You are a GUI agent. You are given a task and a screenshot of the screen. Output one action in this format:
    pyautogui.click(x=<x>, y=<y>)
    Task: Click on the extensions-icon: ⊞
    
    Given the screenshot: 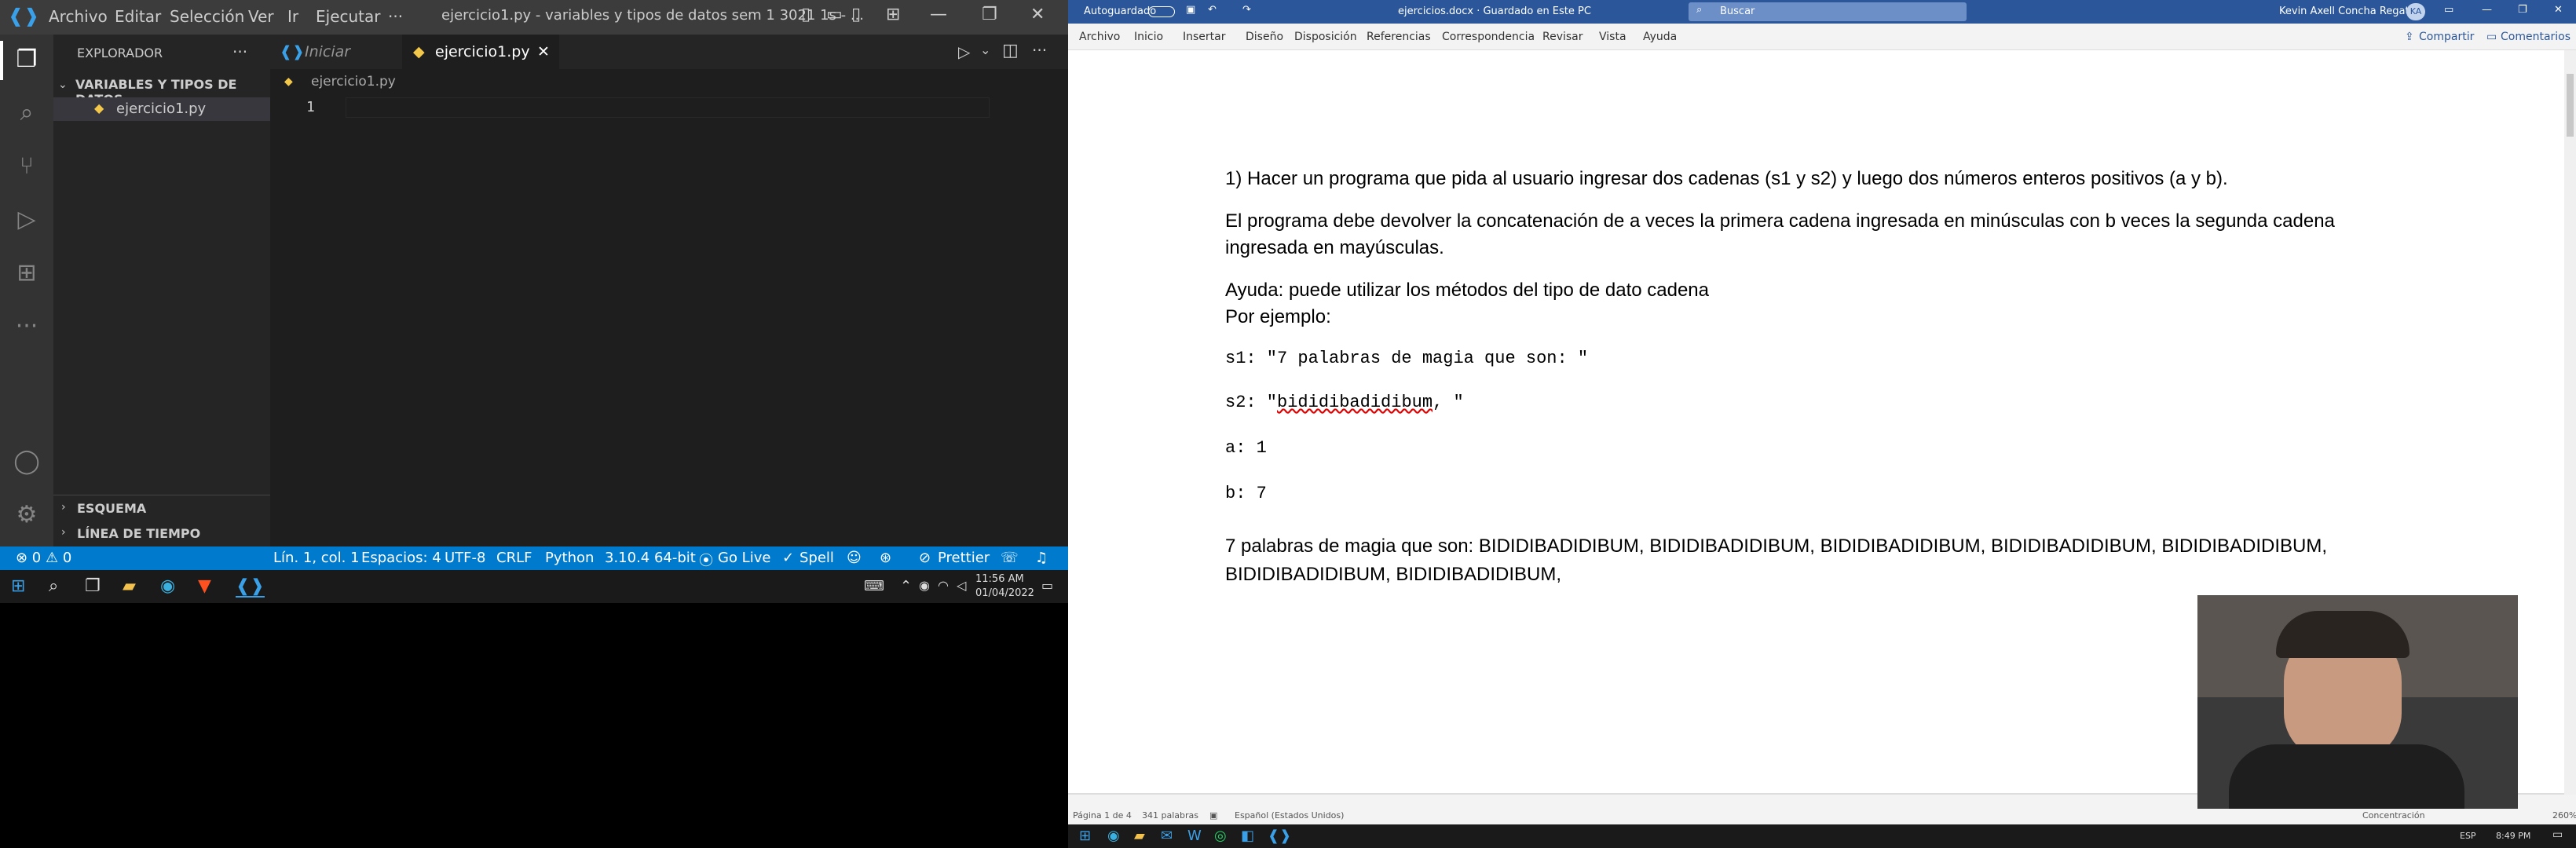 What is the action you would take?
    pyautogui.click(x=27, y=273)
    